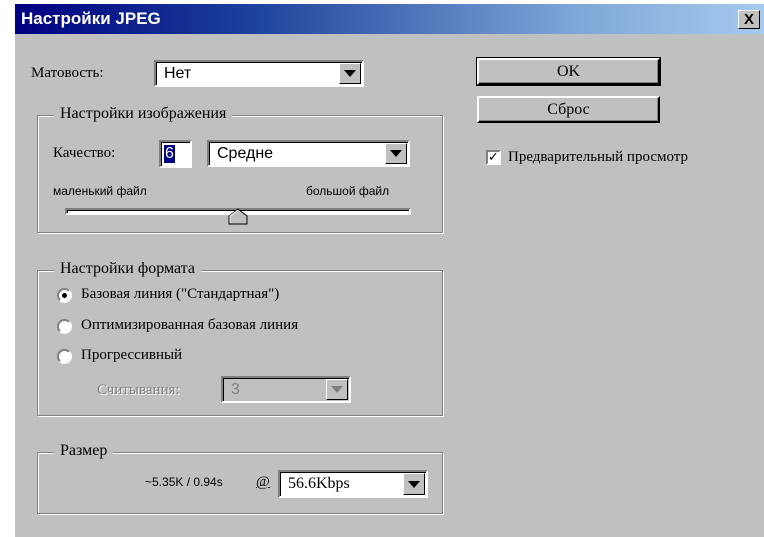  I want to click on connection-speed-dropdown: 56.6Kbps, so click(353, 484).